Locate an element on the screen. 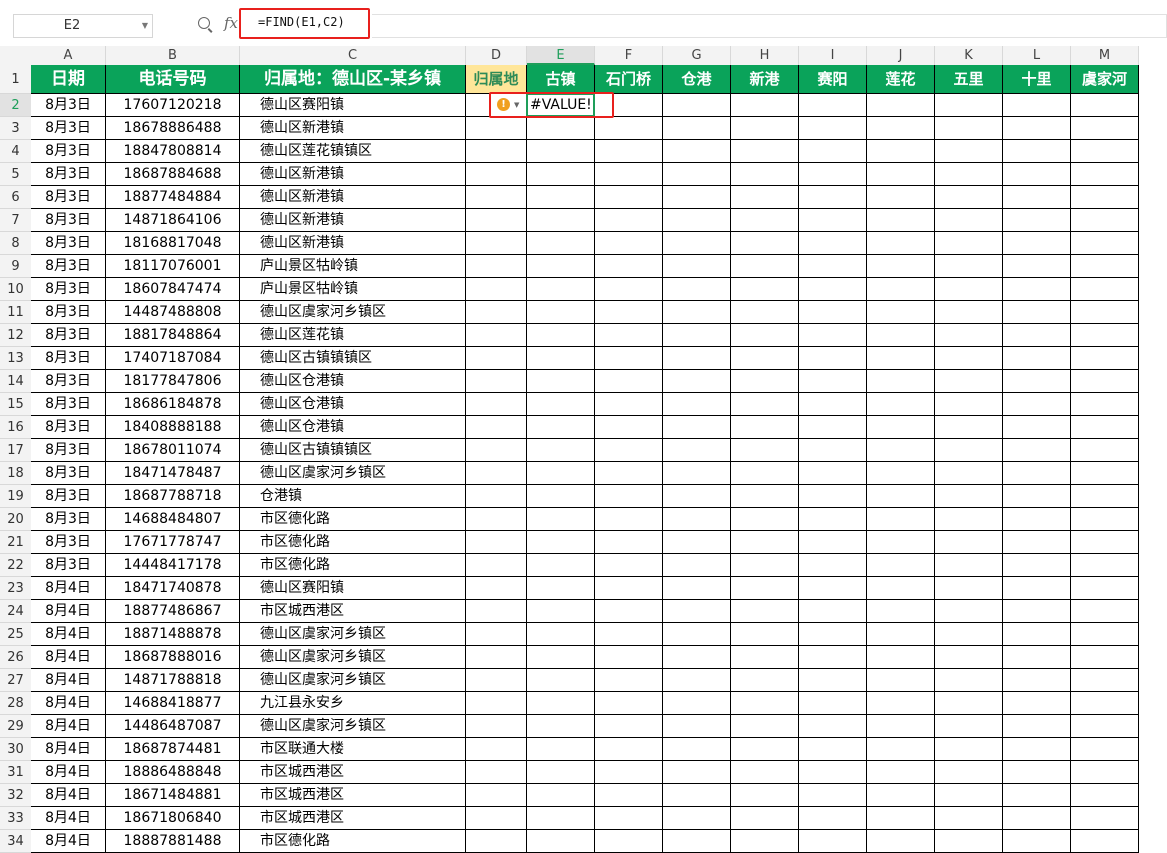 This screenshot has height=853, width=1167. chevron-down-icon: ▼ is located at coordinates (145, 26).